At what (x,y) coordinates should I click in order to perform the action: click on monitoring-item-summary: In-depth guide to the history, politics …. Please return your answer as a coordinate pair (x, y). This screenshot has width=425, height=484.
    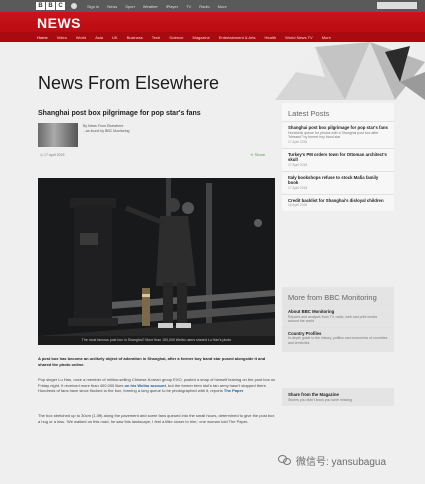
    Looking at the image, I should click on (338, 340).